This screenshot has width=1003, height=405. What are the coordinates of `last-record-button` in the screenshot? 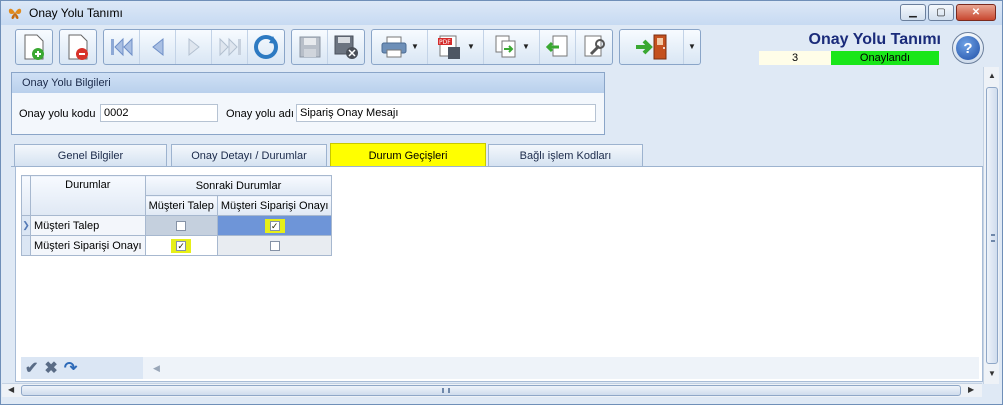 It's located at (230, 46).